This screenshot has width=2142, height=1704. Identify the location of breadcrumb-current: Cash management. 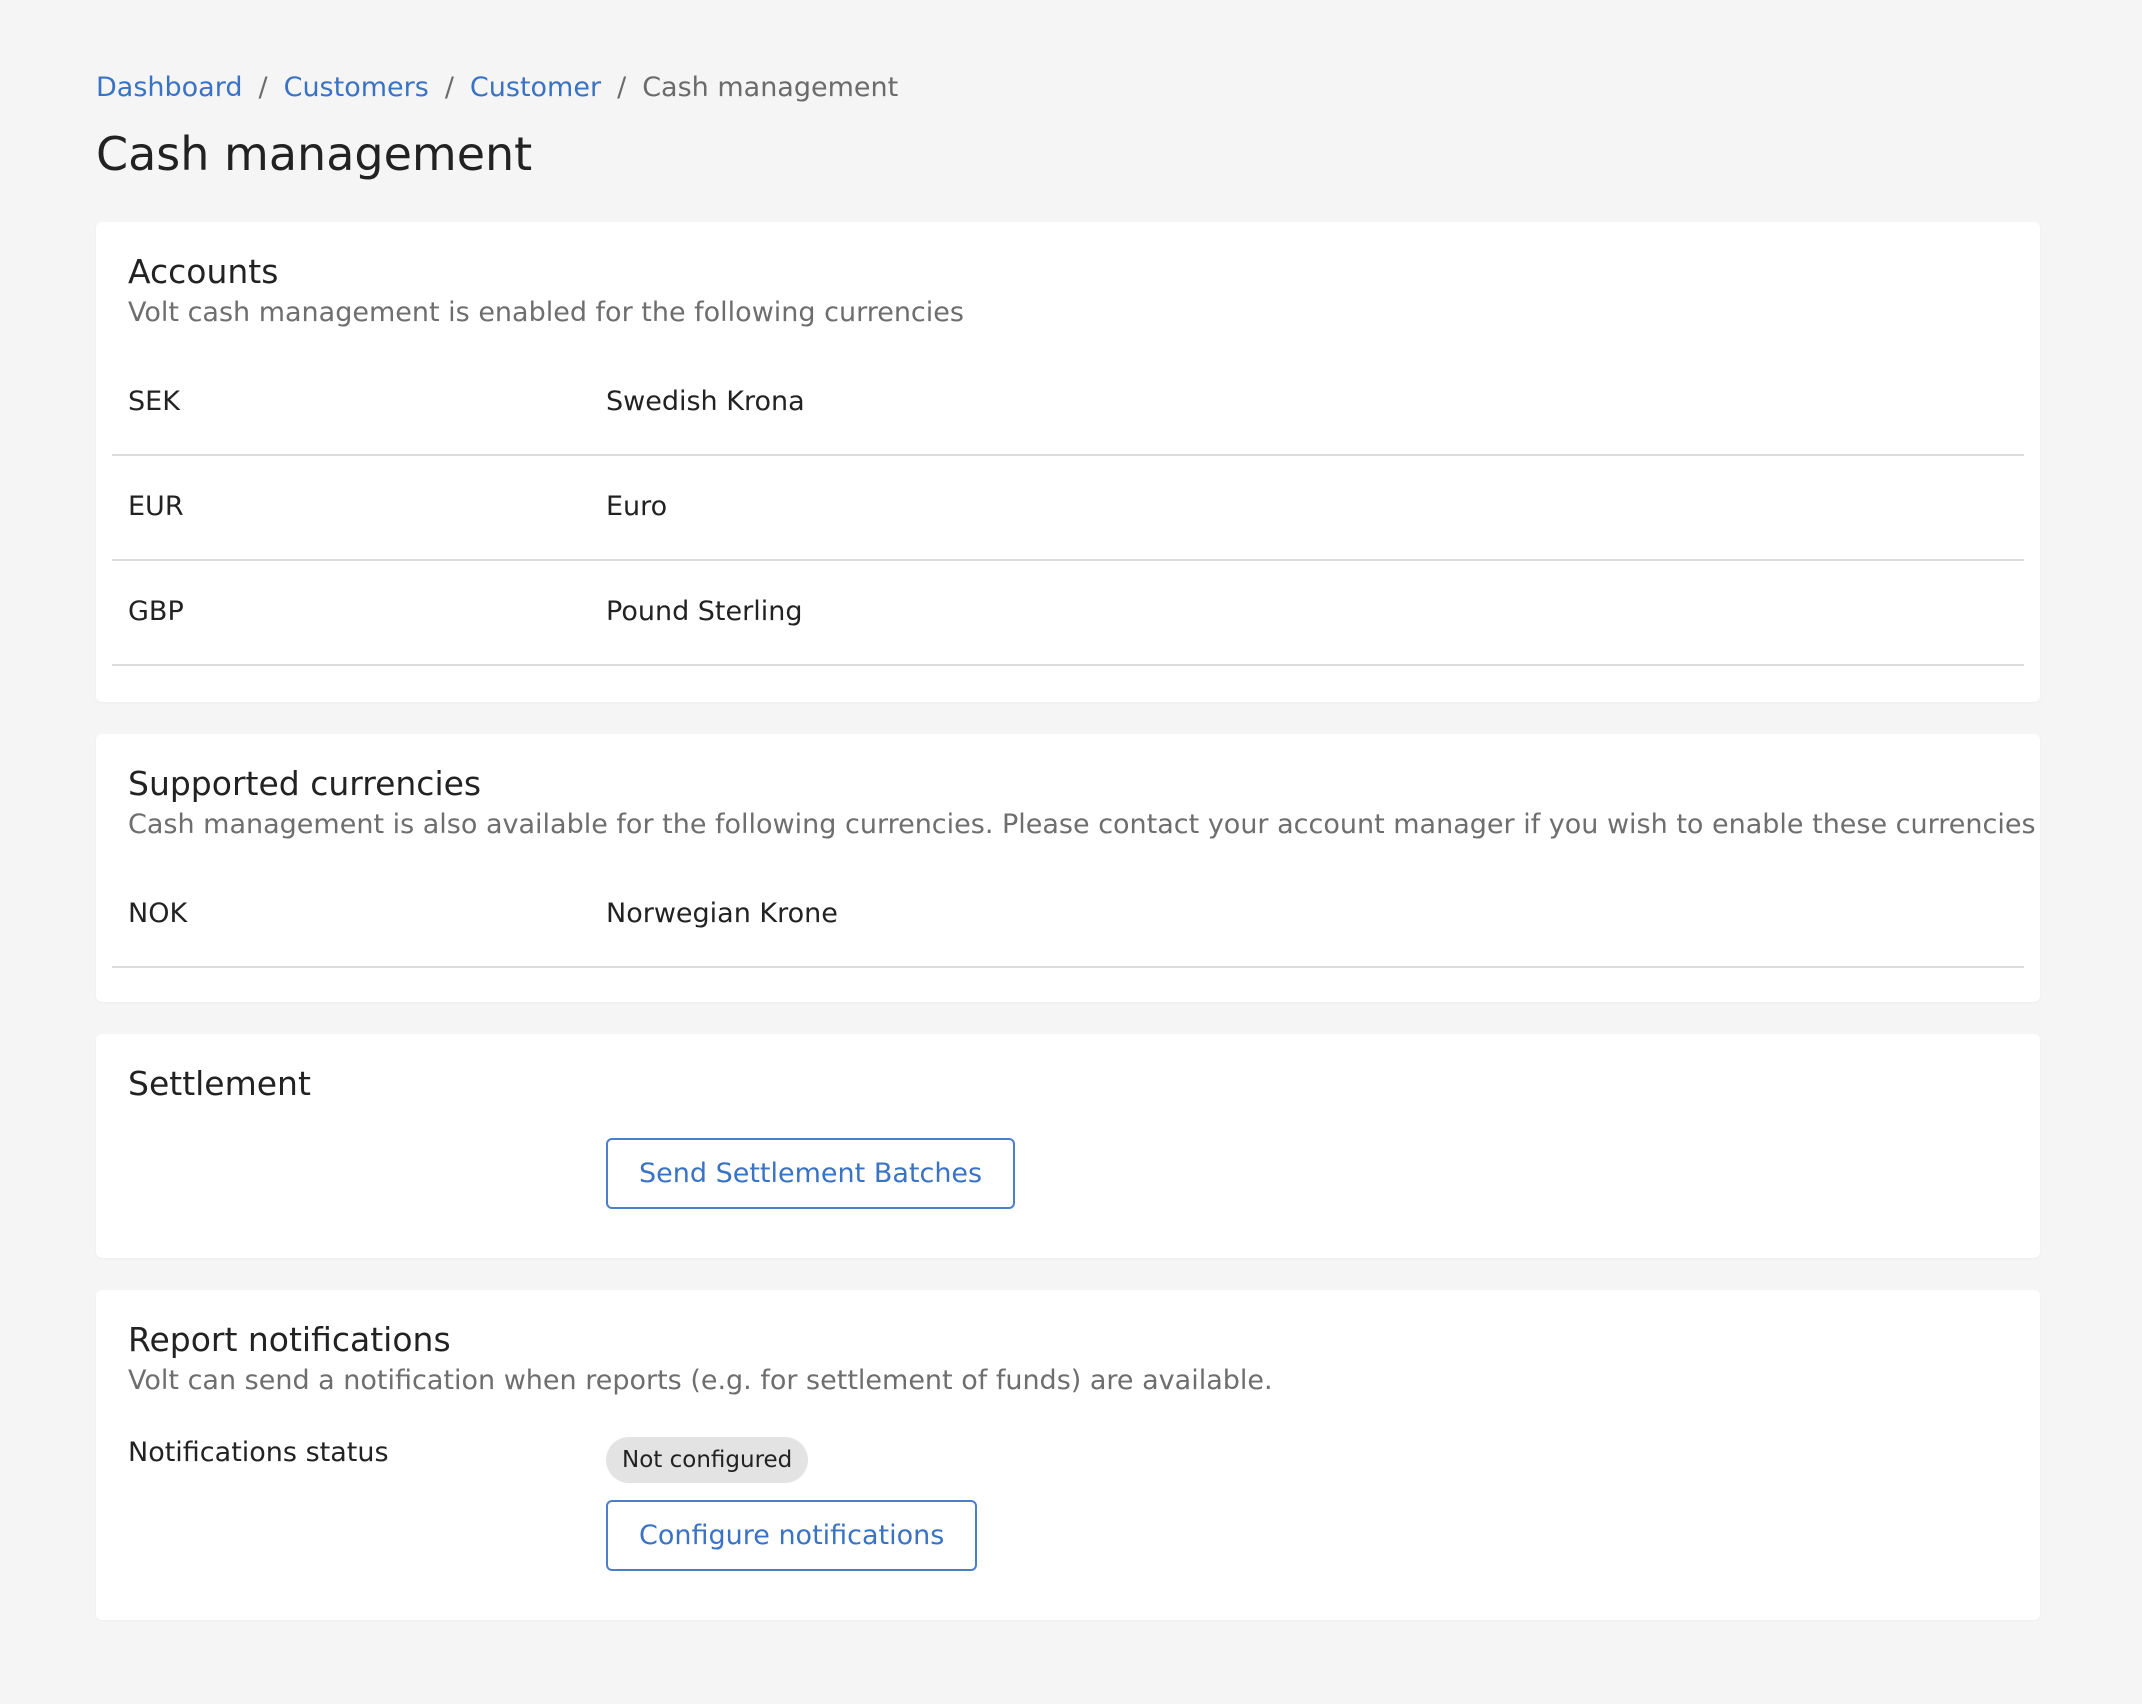
(770, 87).